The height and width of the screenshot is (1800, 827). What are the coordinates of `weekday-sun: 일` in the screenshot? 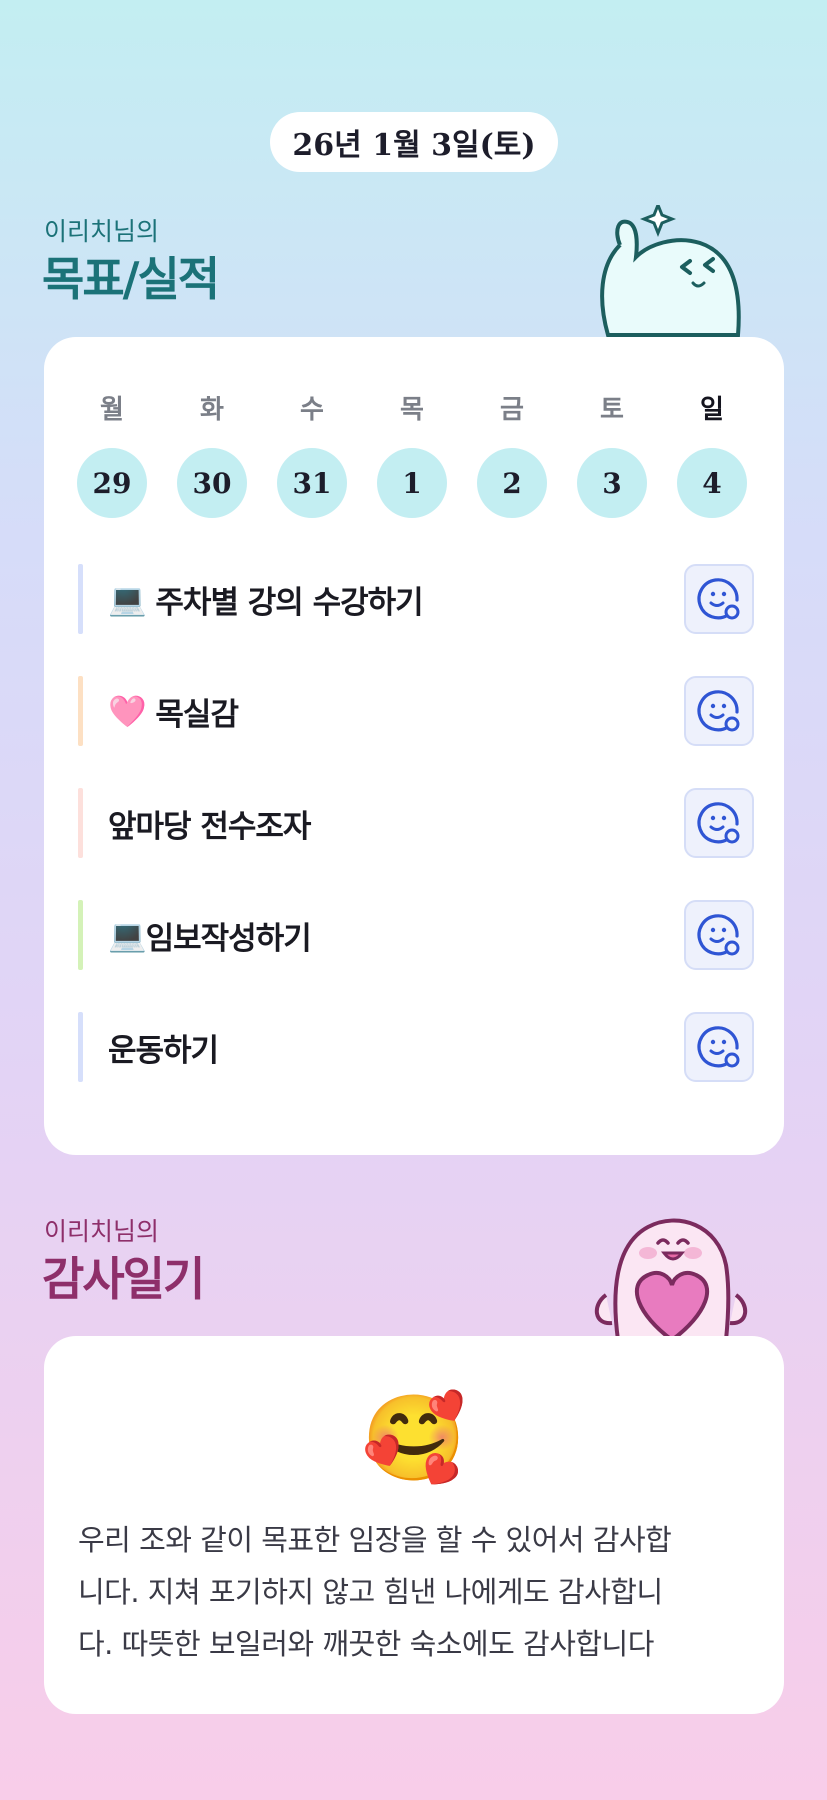 It's located at (712, 410).